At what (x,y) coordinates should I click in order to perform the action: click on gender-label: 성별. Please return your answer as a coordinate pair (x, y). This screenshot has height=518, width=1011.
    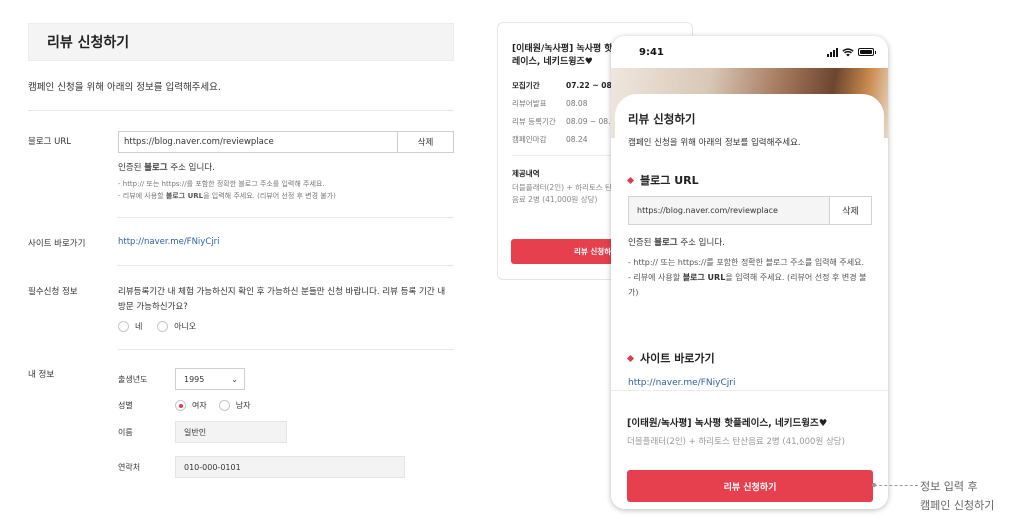
    Looking at the image, I should click on (125, 405).